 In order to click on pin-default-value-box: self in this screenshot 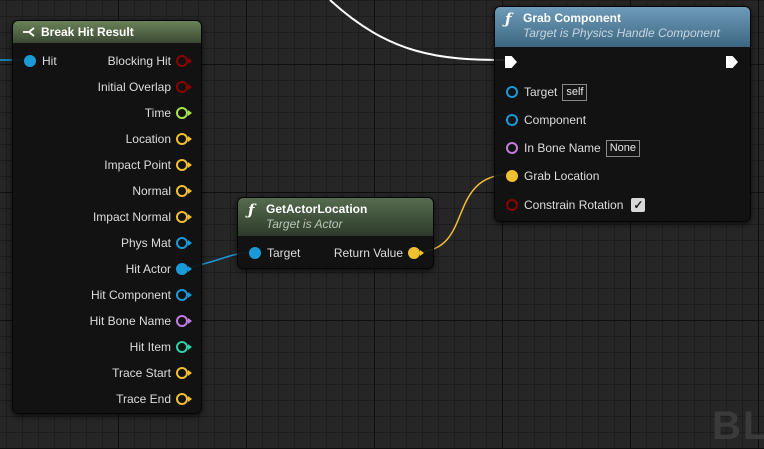, I will do `click(575, 92)`.